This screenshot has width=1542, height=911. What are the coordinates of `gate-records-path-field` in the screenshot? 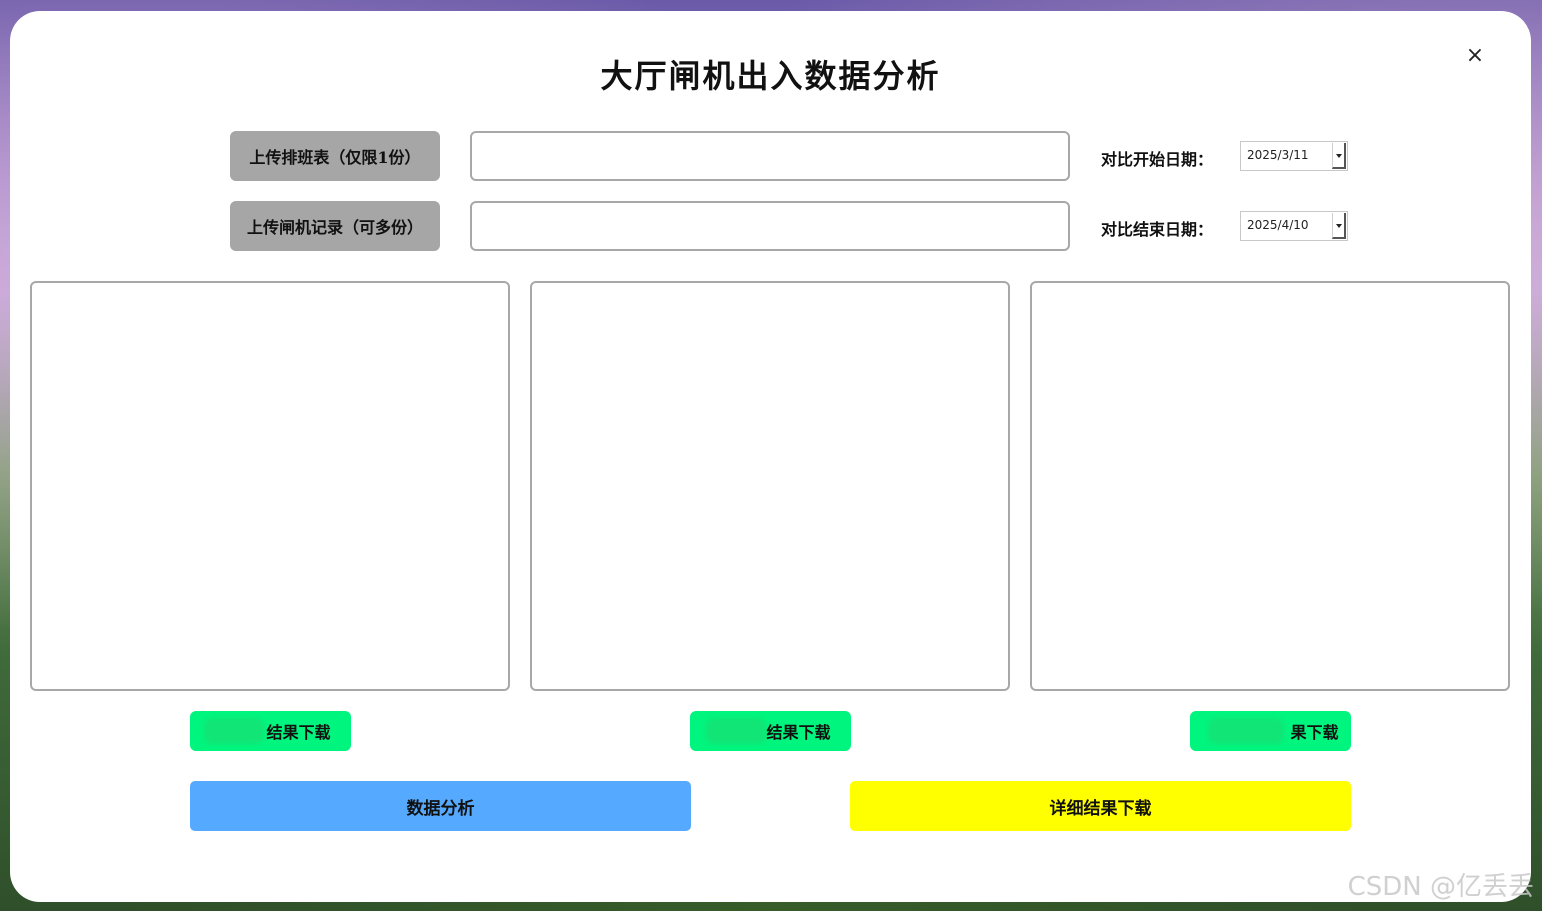 It's located at (770, 226).